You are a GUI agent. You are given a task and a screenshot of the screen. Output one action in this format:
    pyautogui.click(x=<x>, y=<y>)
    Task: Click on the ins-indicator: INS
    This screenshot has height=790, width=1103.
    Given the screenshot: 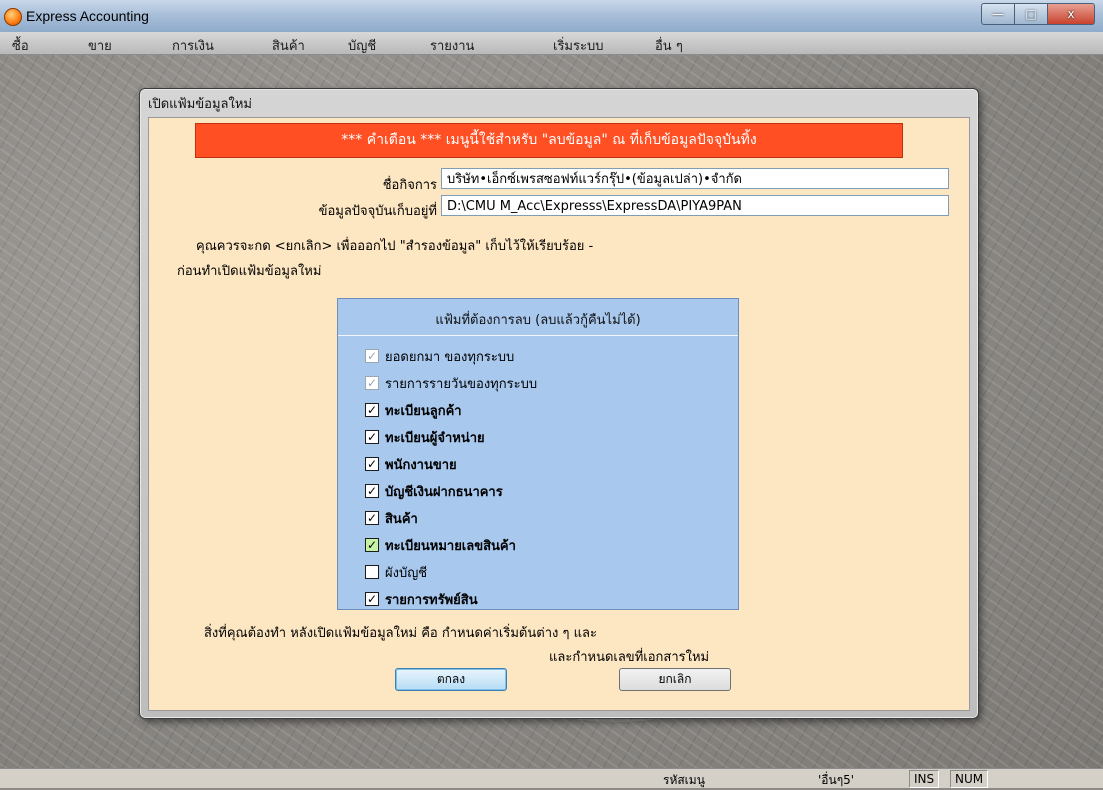 What is the action you would take?
    pyautogui.click(x=924, y=779)
    